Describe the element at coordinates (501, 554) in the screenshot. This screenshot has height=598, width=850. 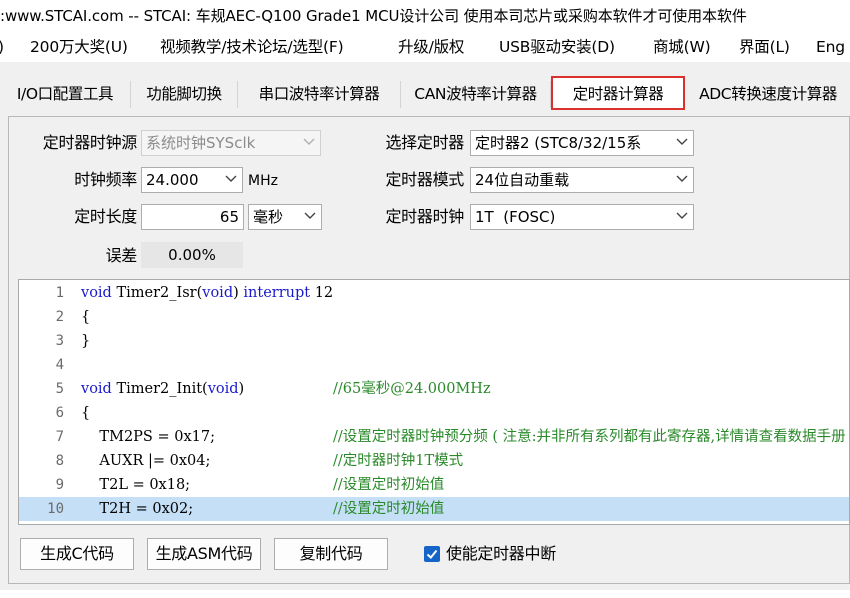
I see `enable-interrupt-label: 使能定时器中断` at that location.